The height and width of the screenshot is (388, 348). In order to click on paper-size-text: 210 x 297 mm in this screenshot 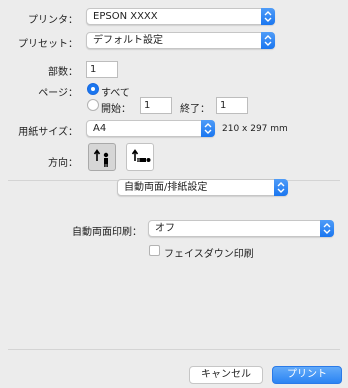, I will do `click(255, 129)`.